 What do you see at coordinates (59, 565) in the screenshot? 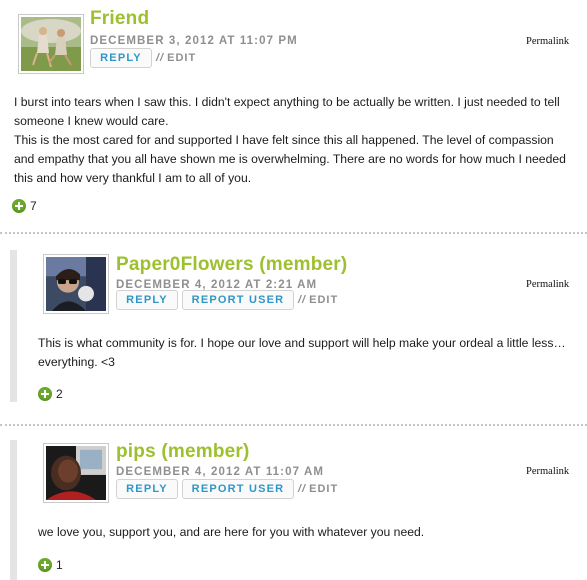
I see `vote-count: 1` at bounding box center [59, 565].